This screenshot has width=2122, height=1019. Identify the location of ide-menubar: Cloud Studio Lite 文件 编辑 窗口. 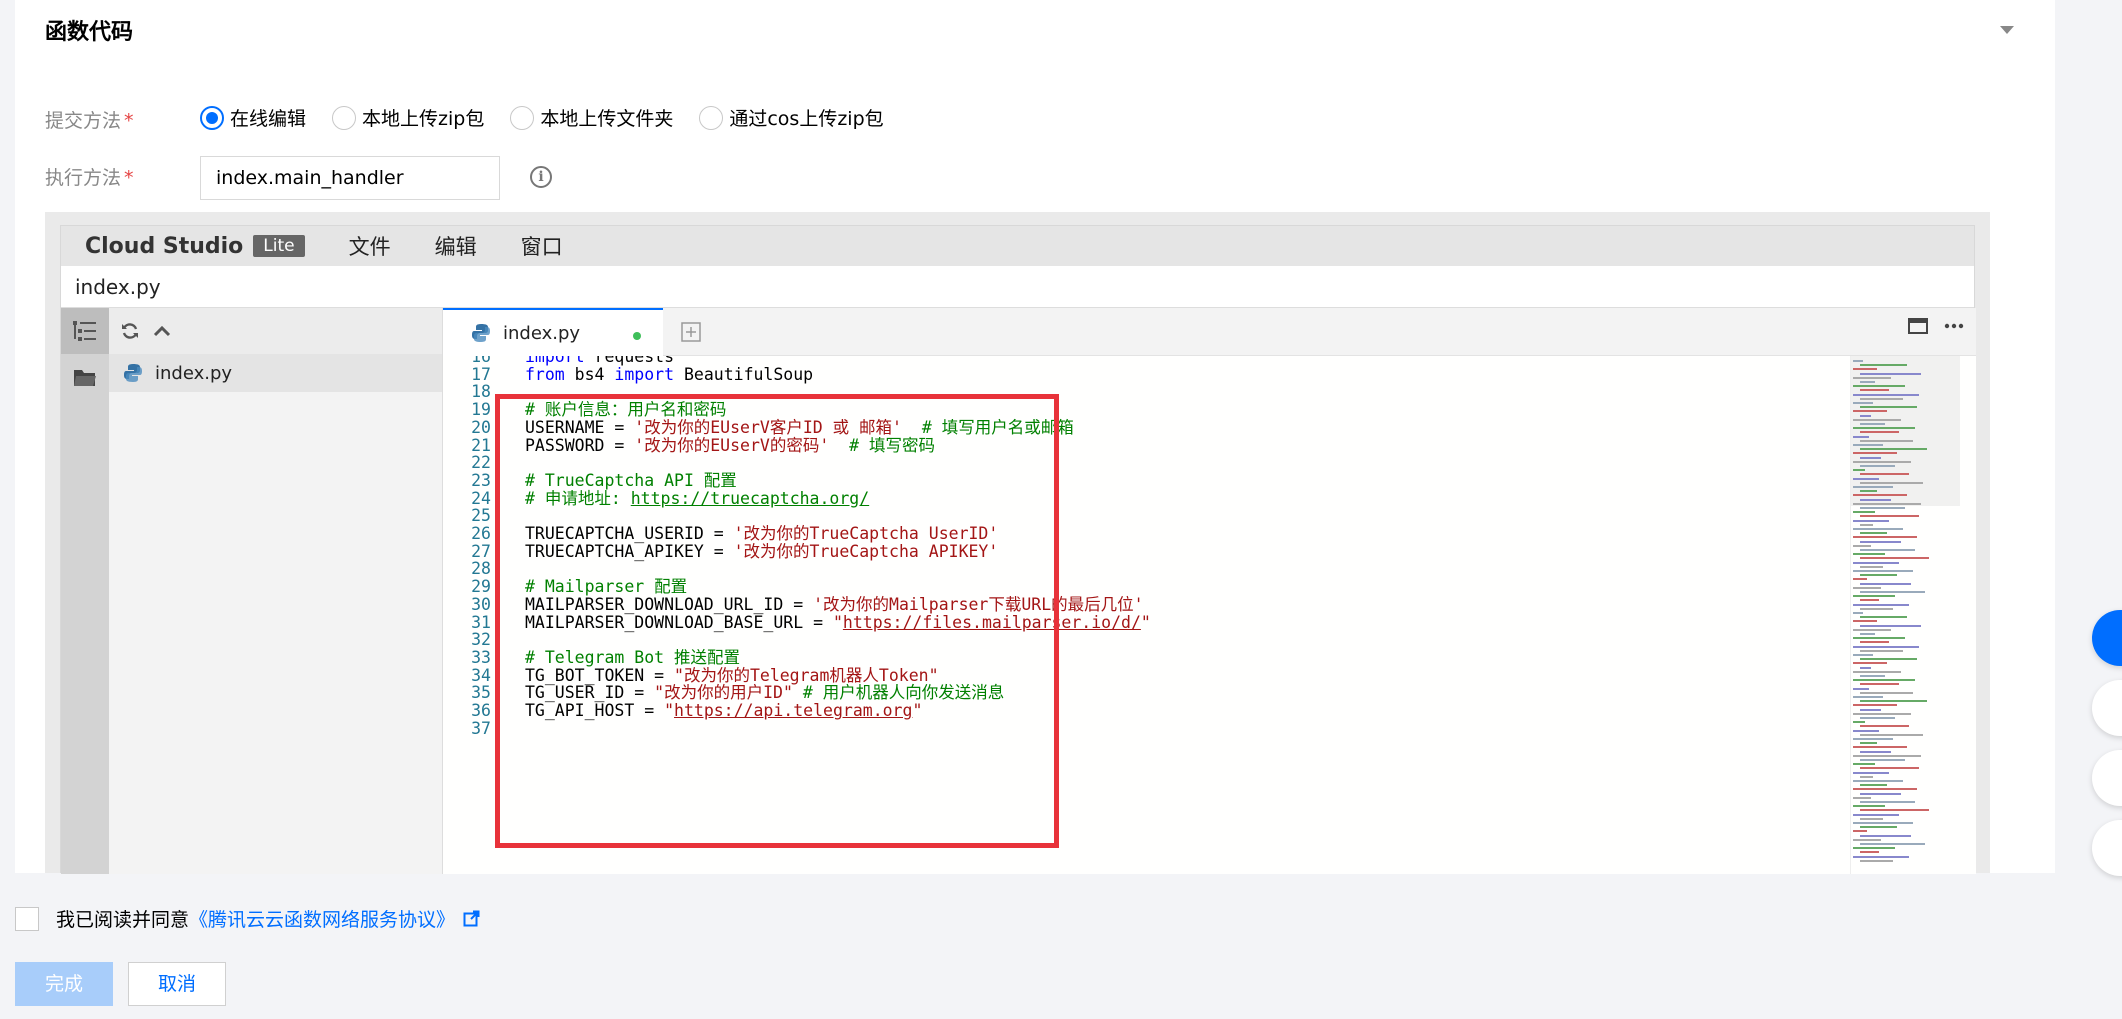
(1017, 246).